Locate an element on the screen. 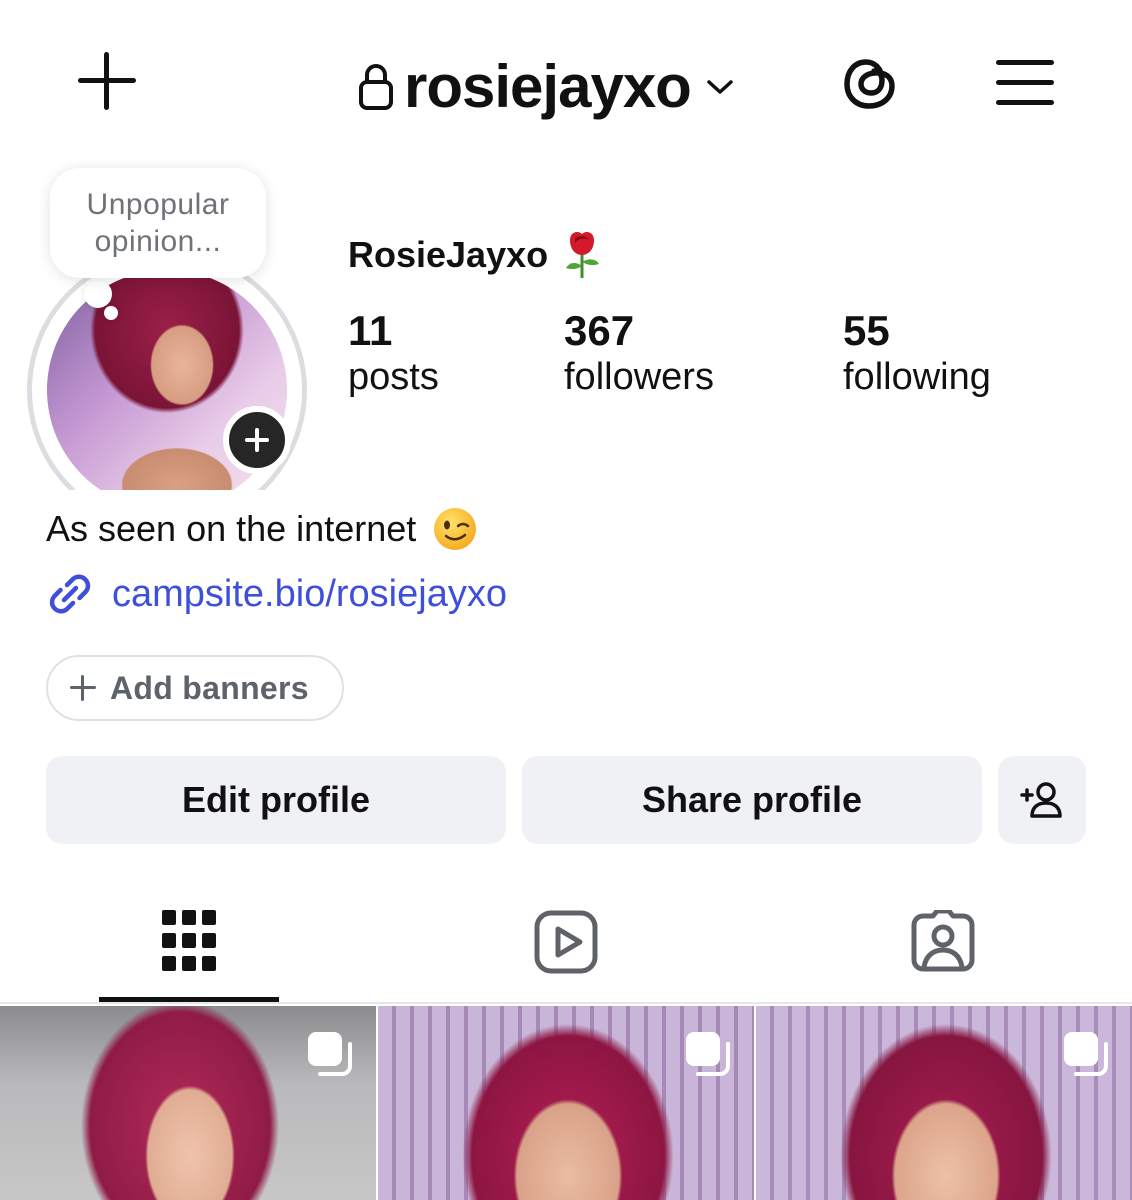 The width and height of the screenshot is (1132, 1200). posts-label: posts is located at coordinates (393, 377).